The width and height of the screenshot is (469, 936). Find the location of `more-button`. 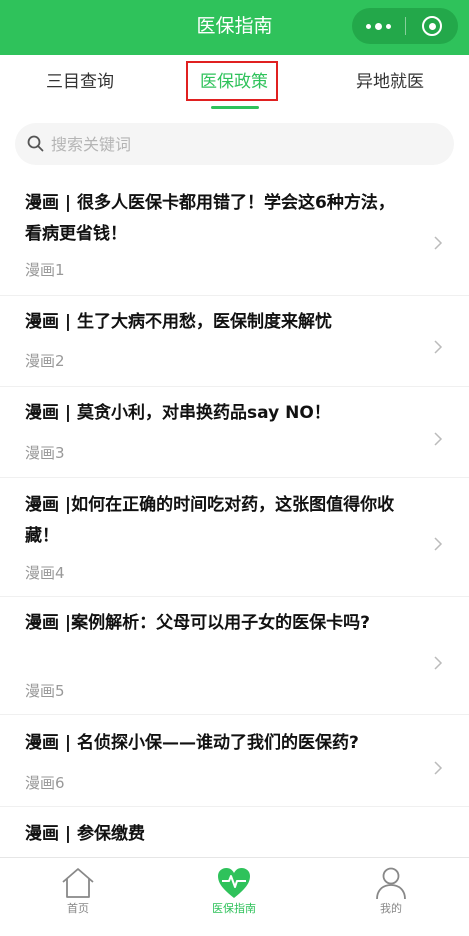

more-button is located at coordinates (378, 26).